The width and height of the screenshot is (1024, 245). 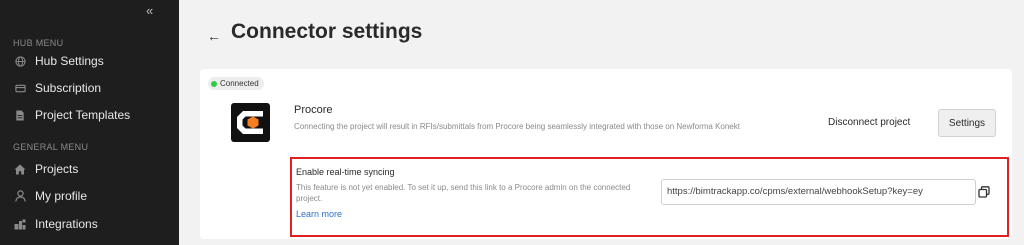 What do you see at coordinates (20, 224) in the screenshot?
I see `puzzle-icon` at bounding box center [20, 224].